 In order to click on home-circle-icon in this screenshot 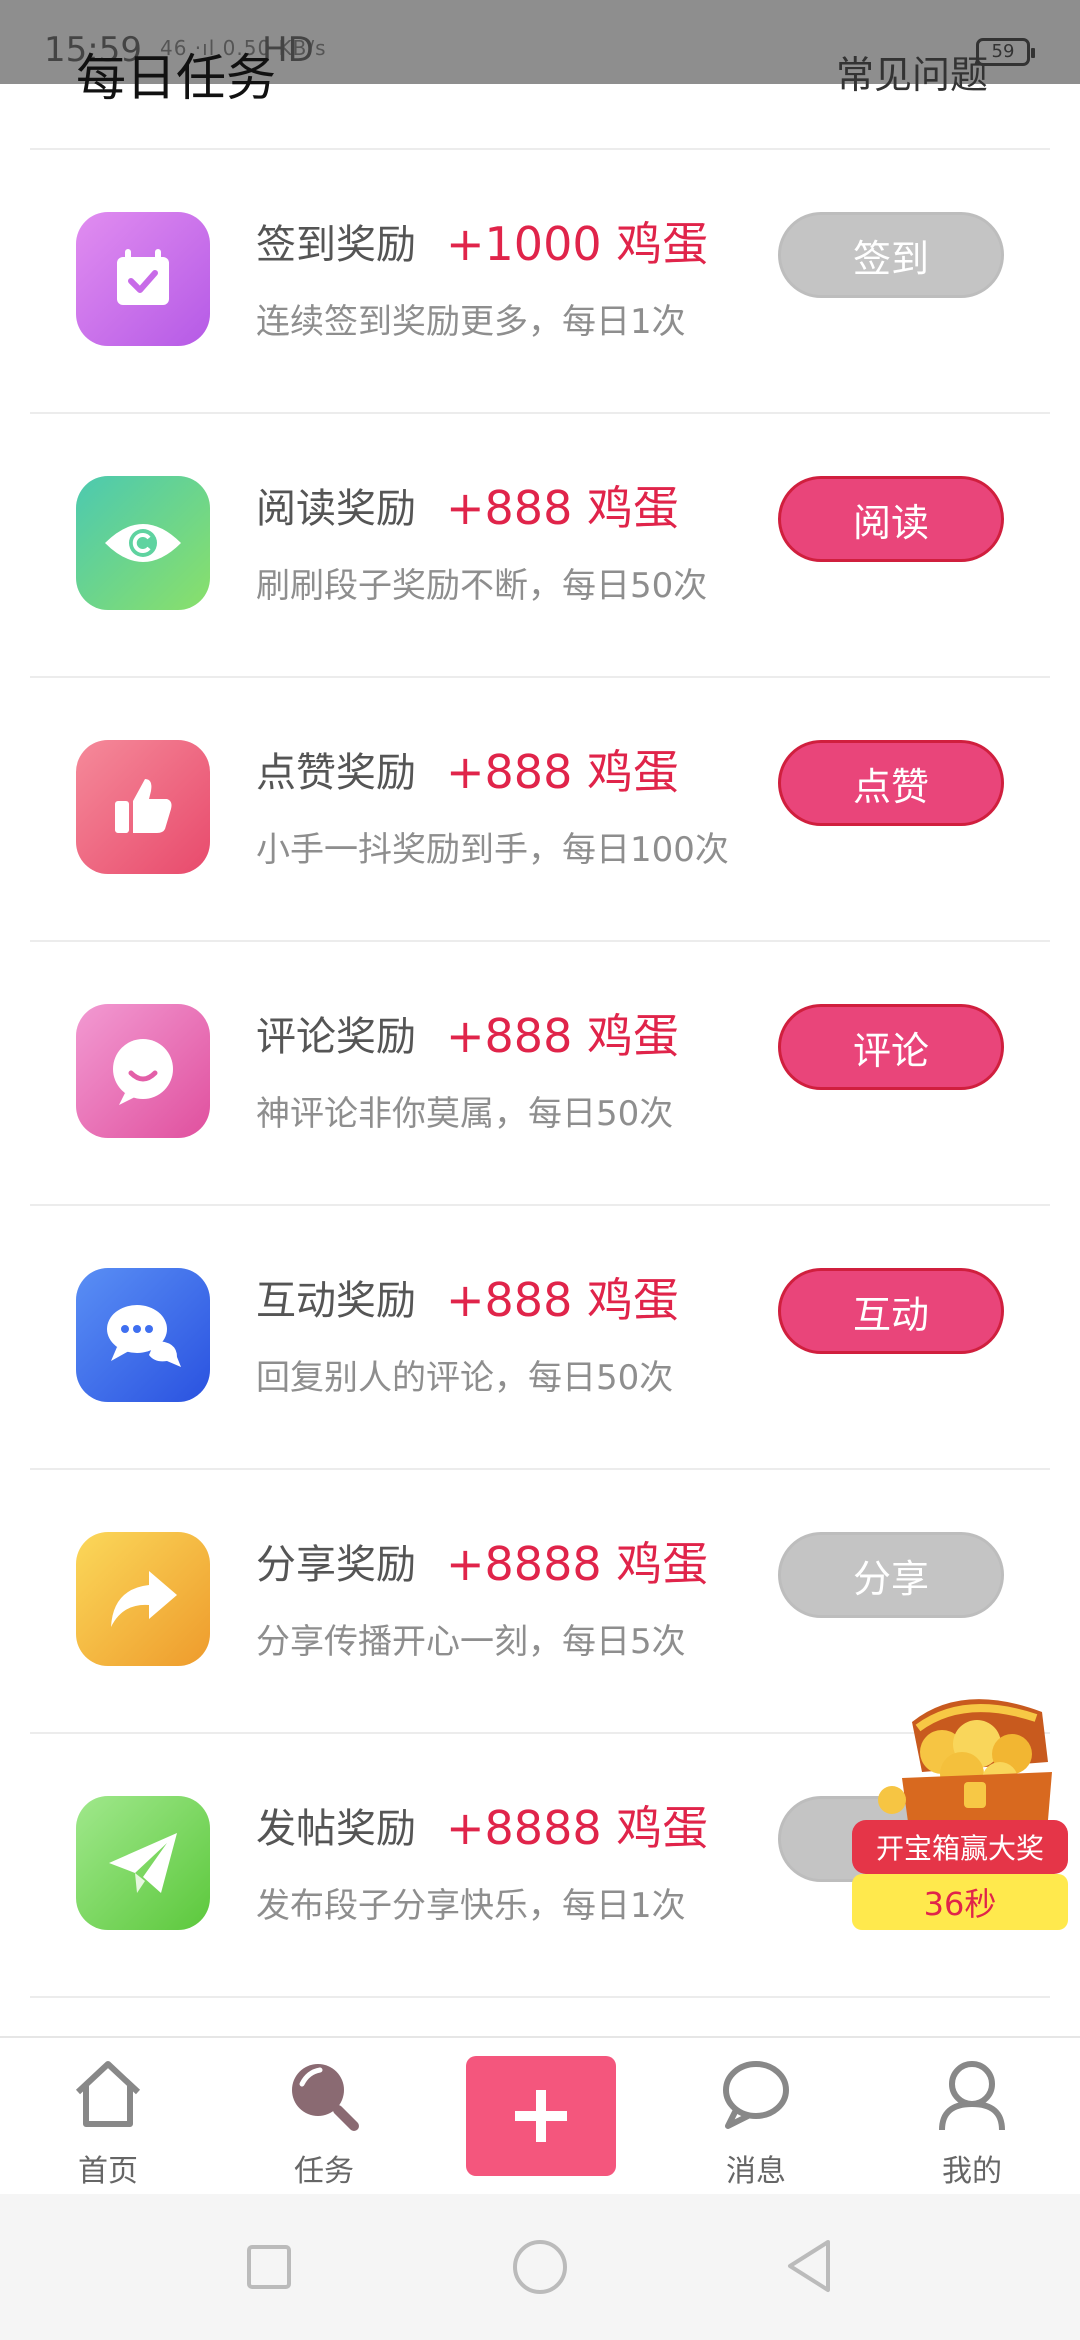, I will do `click(540, 2267)`.